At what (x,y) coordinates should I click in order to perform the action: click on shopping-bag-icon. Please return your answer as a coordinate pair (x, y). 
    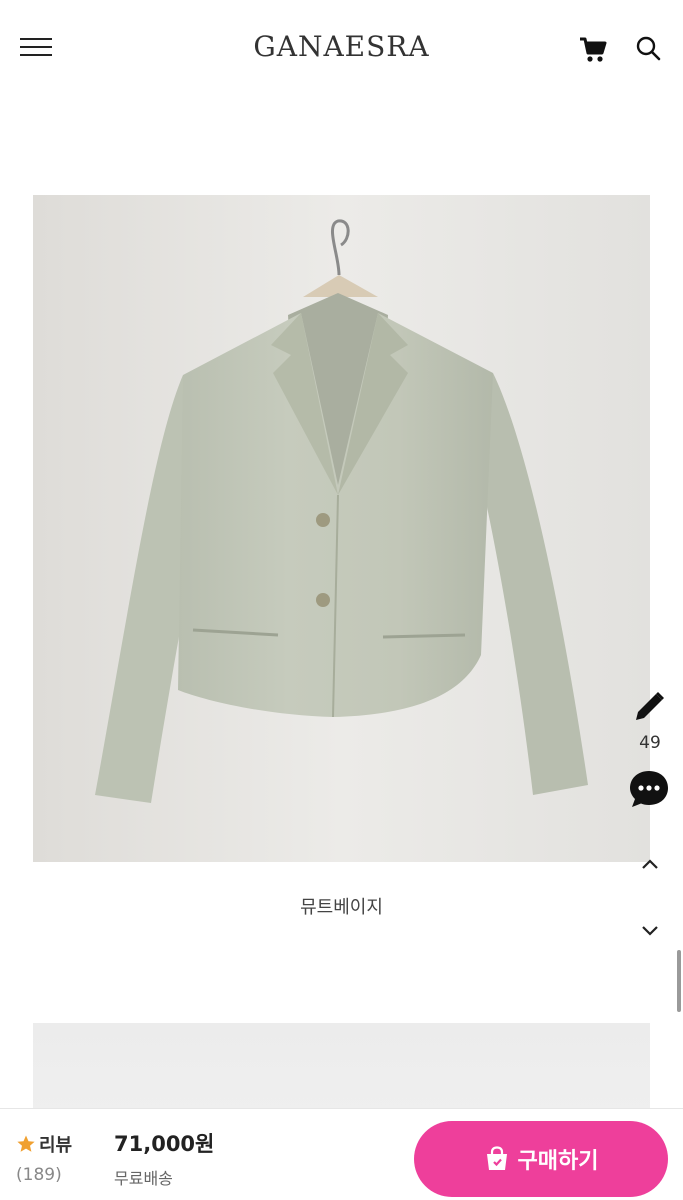
    Looking at the image, I should click on (496, 1158).